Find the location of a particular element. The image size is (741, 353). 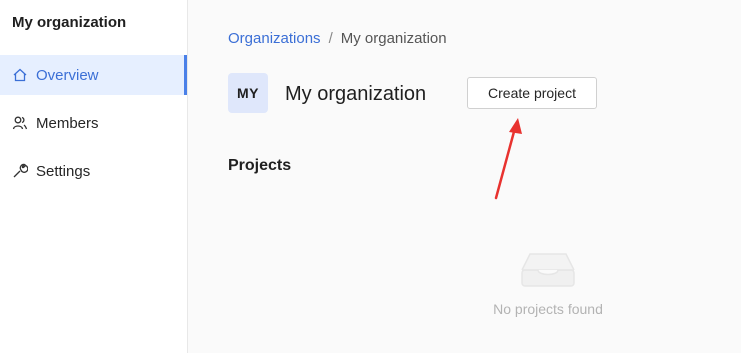

inbox-icon is located at coordinates (548, 270).